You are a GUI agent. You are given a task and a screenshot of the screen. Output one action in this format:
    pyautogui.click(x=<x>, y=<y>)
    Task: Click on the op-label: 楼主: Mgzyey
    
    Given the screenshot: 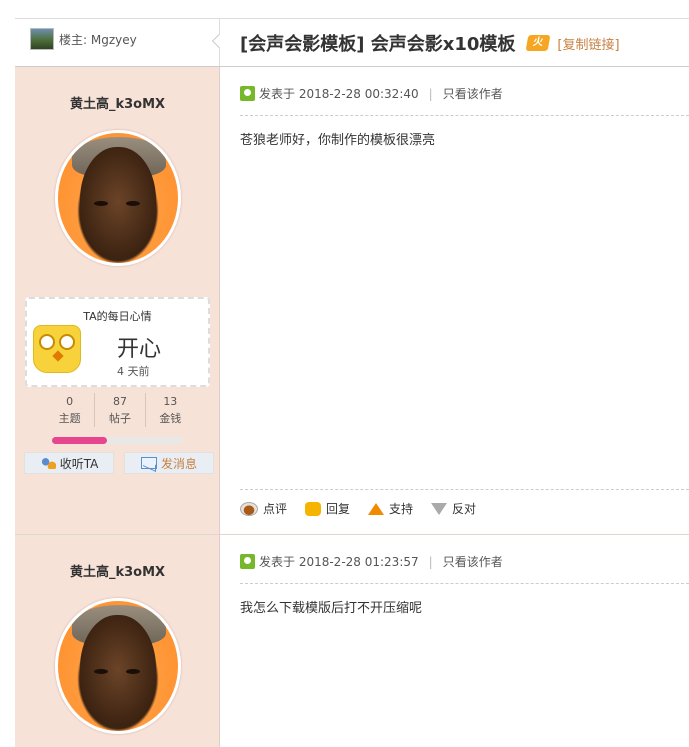 What is the action you would take?
    pyautogui.click(x=98, y=39)
    